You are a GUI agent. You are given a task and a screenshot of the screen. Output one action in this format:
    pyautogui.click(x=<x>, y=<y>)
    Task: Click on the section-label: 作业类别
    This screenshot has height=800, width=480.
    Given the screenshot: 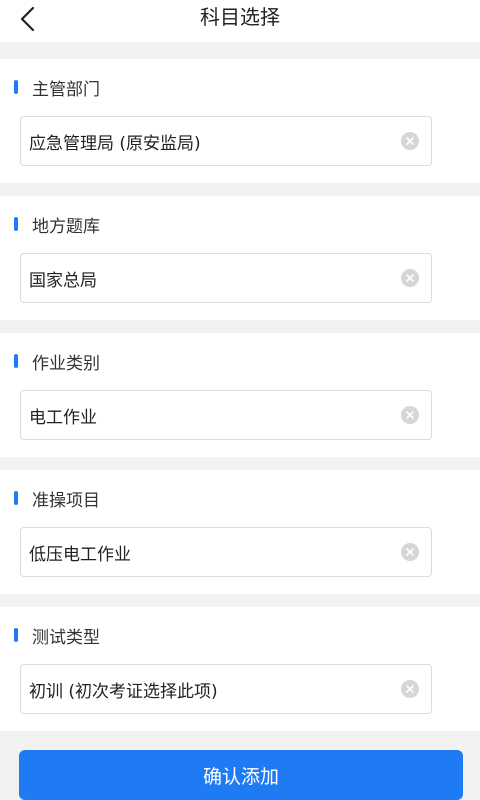 What is the action you would take?
    pyautogui.click(x=57, y=362)
    